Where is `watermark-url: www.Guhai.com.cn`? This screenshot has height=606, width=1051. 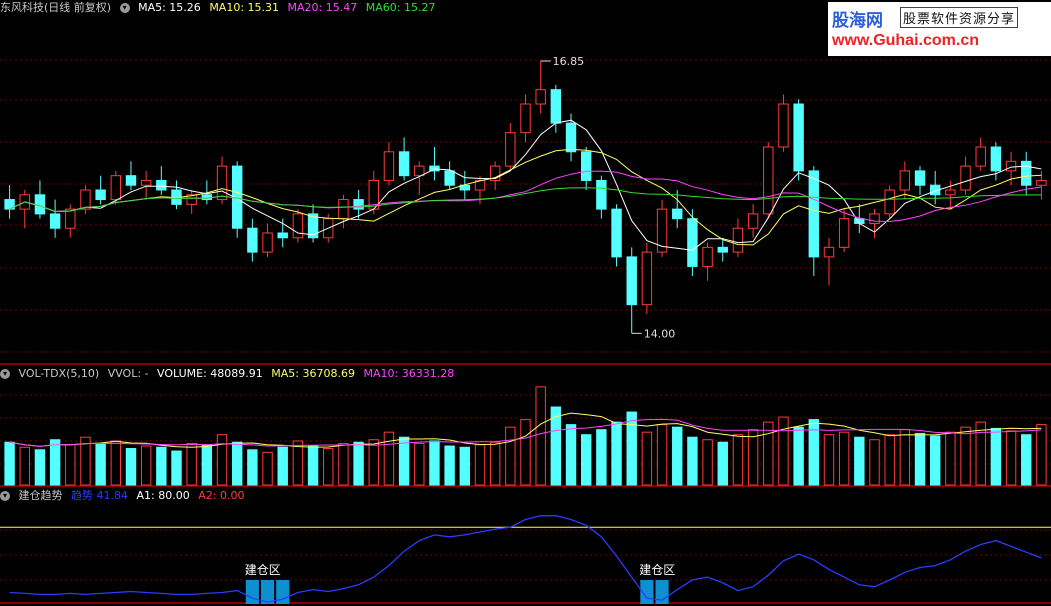 watermark-url: www.Guhai.com.cn is located at coordinates (905, 40).